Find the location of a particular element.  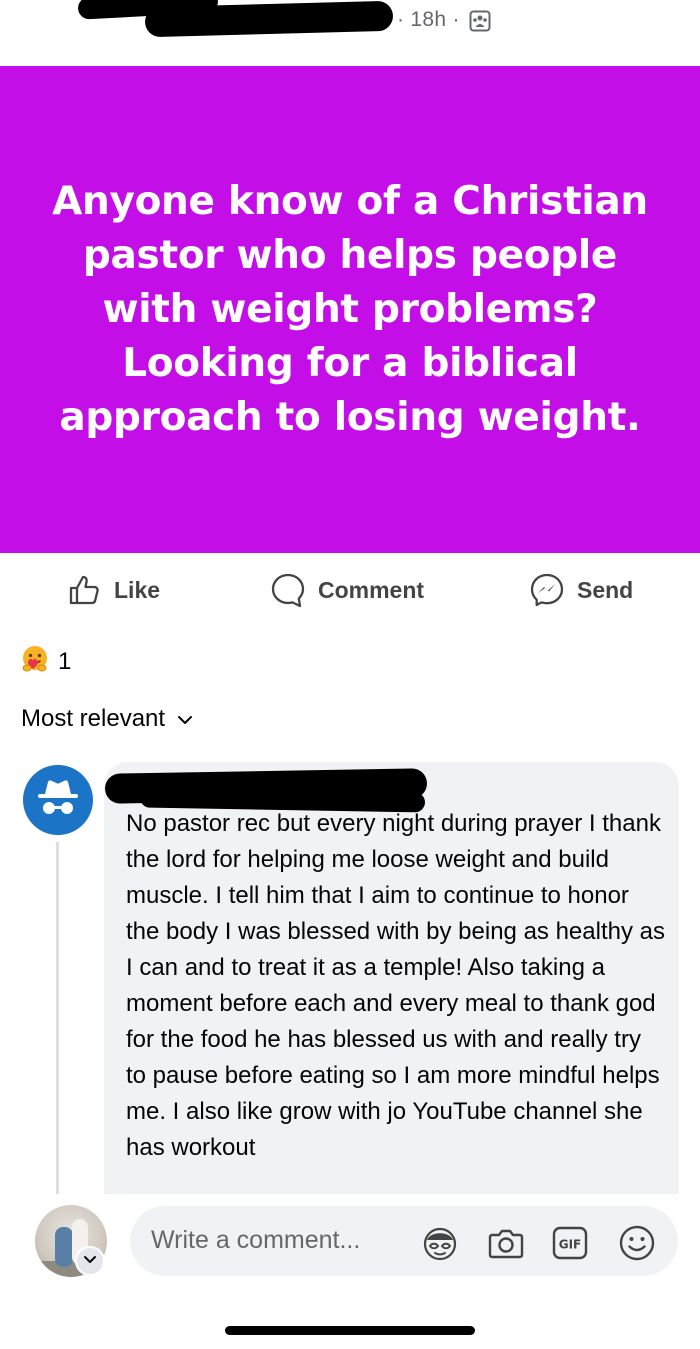

thumbs-up-icon is located at coordinates (85, 590).